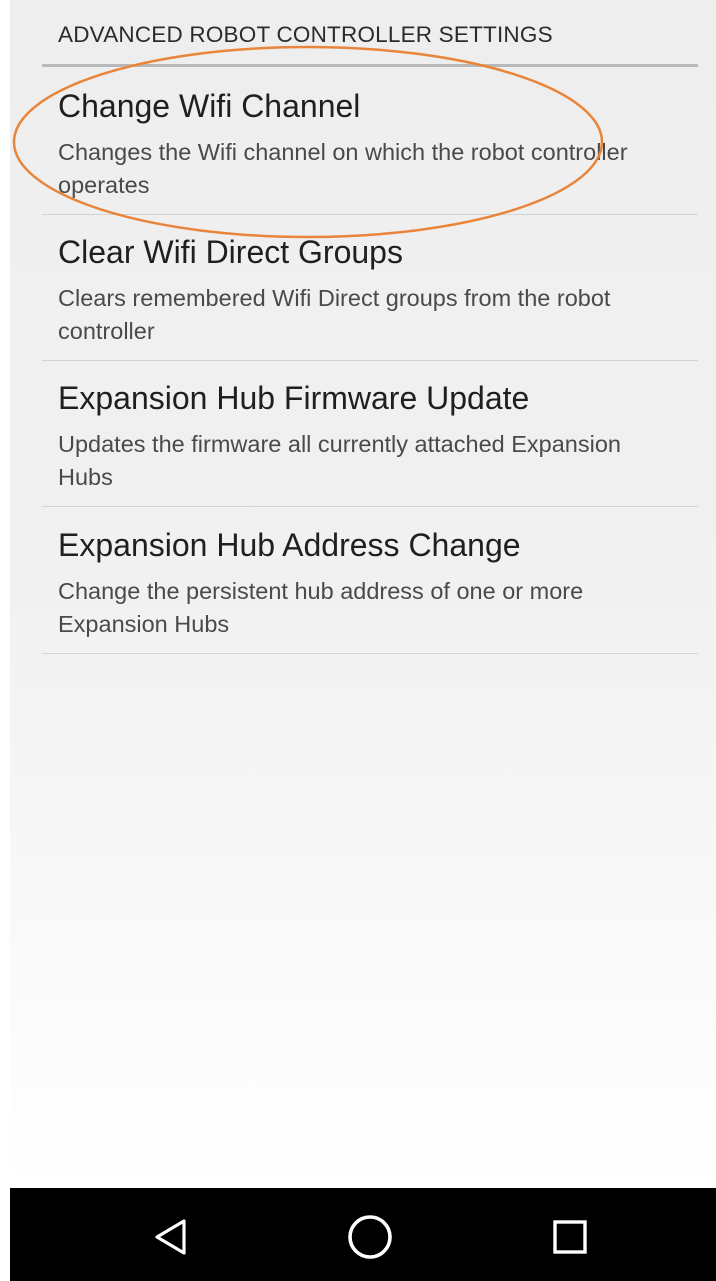 This screenshot has width=716, height=1281. I want to click on back-button, so click(171, 1237).